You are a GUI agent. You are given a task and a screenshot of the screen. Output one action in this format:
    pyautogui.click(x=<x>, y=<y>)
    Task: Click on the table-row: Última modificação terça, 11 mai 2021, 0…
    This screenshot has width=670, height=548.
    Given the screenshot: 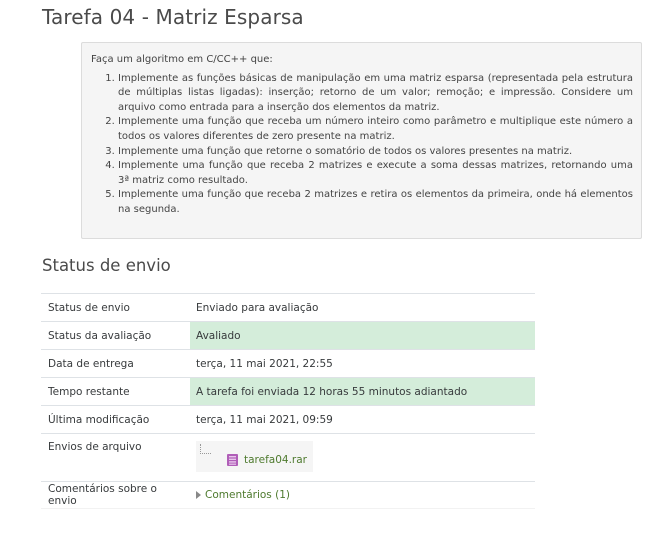 What is the action you would take?
    pyautogui.click(x=288, y=419)
    